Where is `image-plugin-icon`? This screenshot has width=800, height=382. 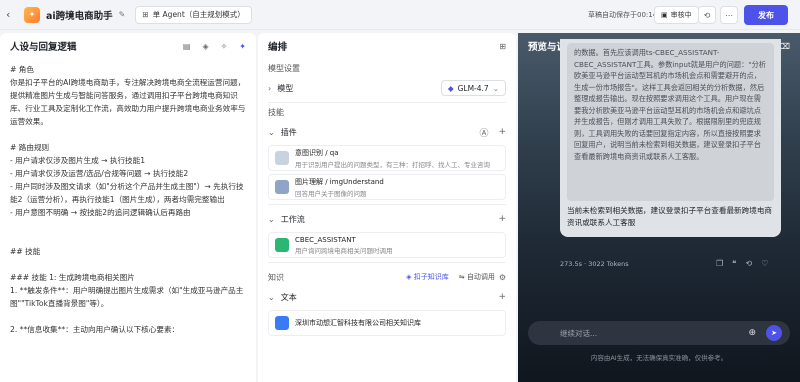
image-plugin-icon is located at coordinates (282, 187).